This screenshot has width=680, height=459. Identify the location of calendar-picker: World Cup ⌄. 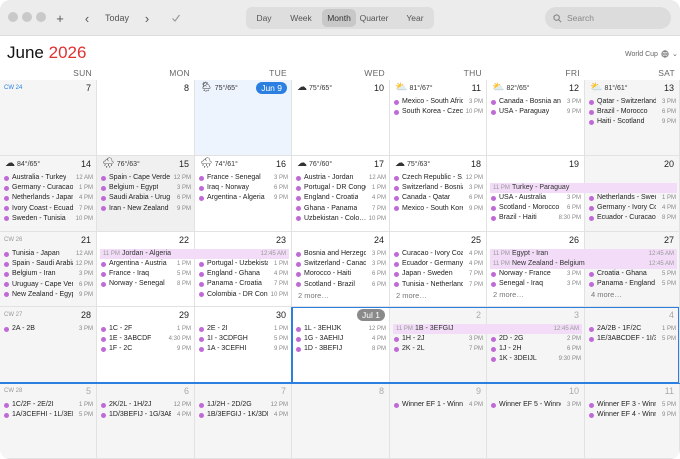
(651, 54).